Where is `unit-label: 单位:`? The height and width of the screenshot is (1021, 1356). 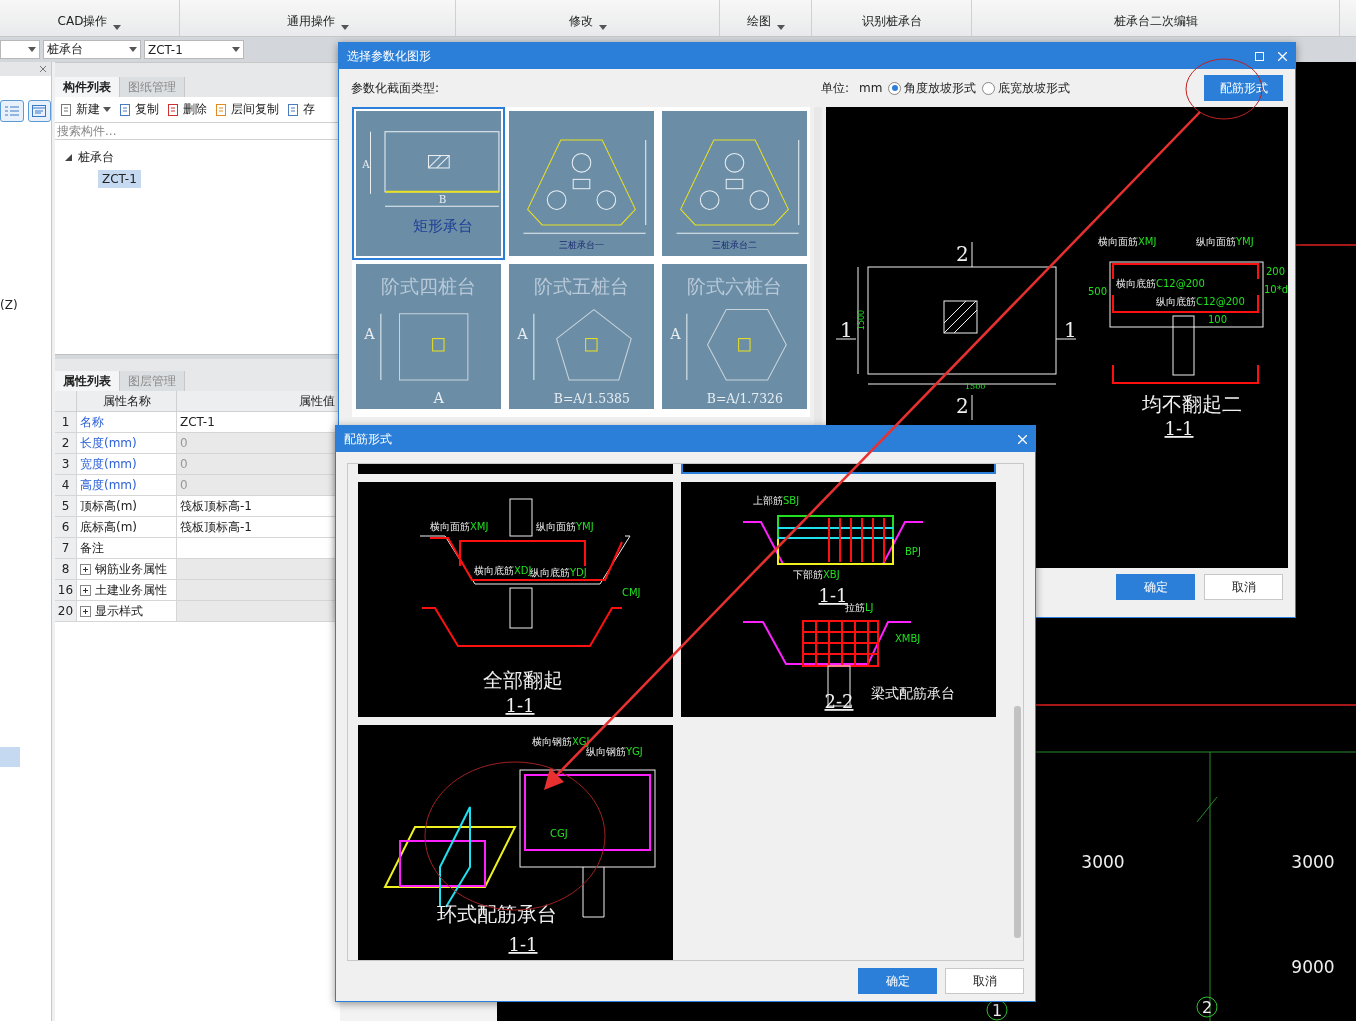 unit-label: 单位: is located at coordinates (835, 88).